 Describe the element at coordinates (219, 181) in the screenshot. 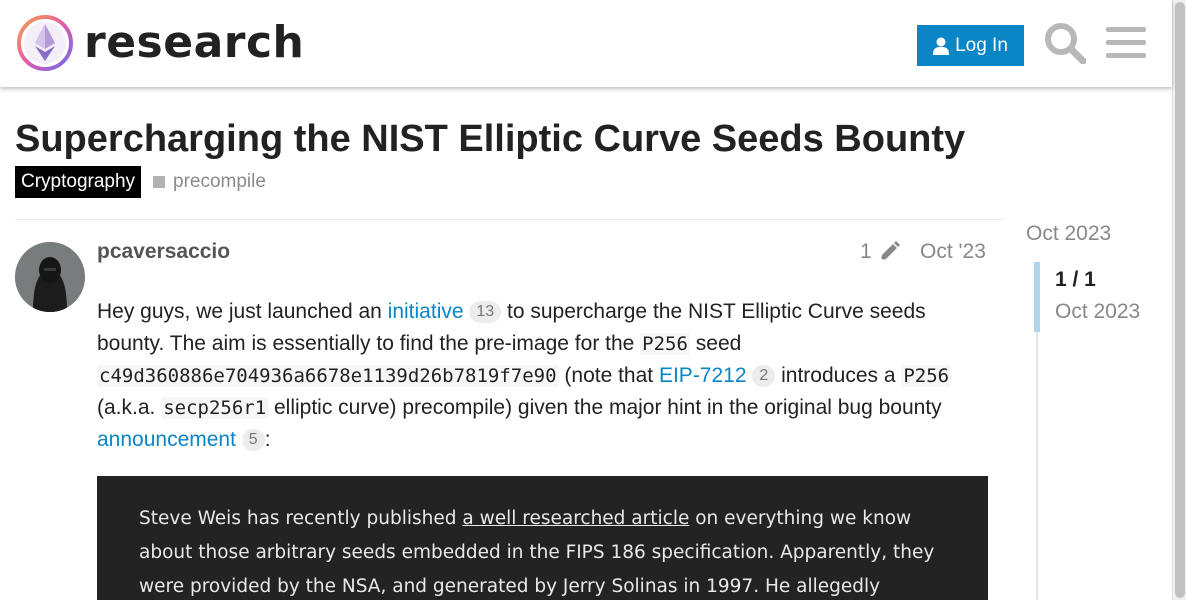

I see `tag-label: precompile` at that location.